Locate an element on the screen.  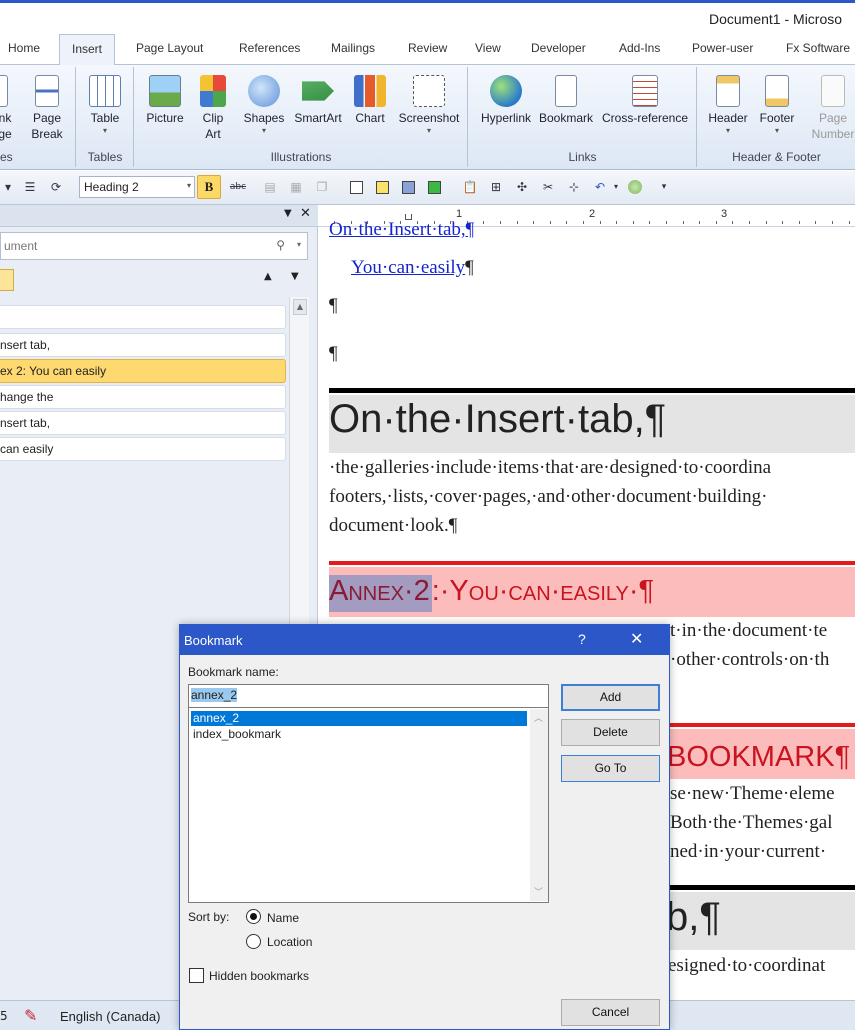
crop-icon: ✣ is located at coordinates (522, 187).